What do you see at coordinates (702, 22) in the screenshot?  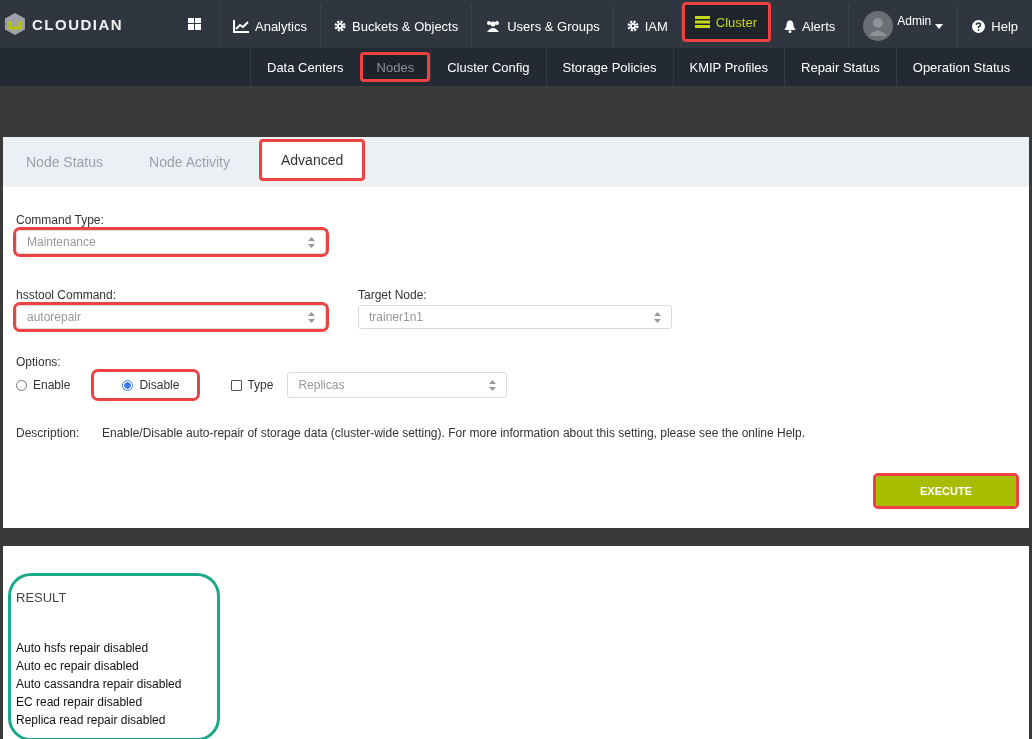 I see `server-icon` at bounding box center [702, 22].